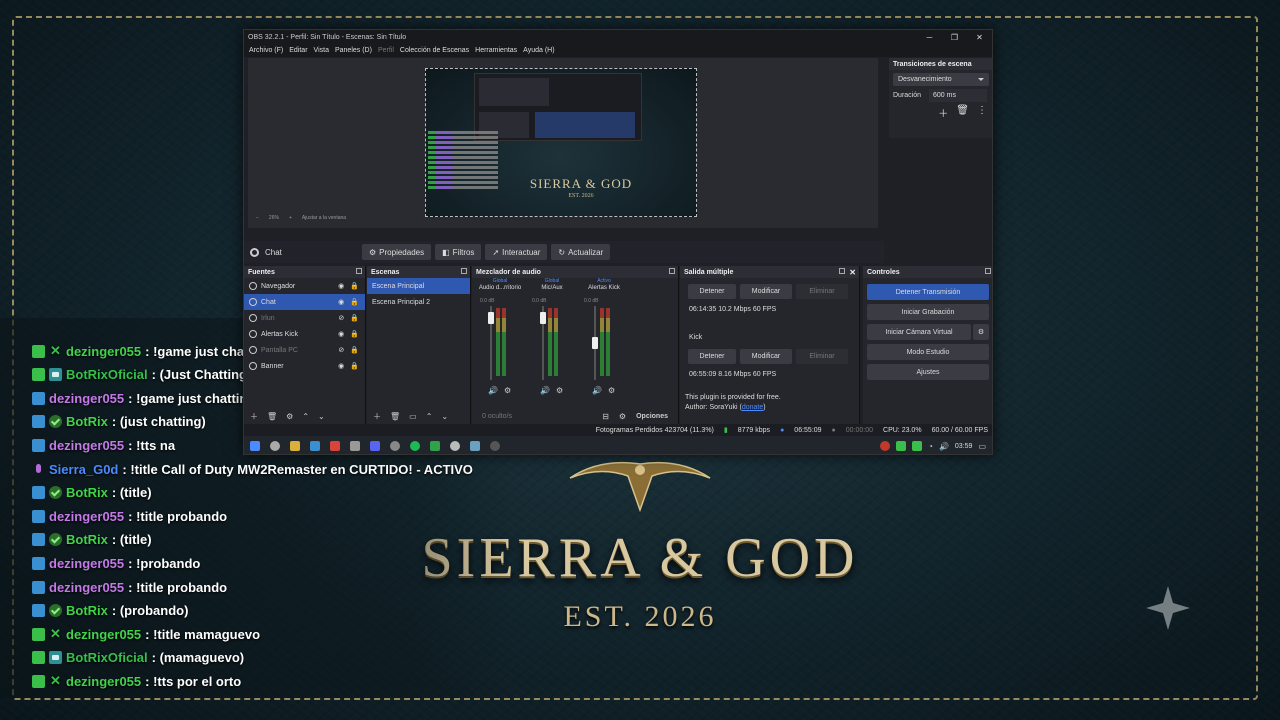 The image size is (1280, 720). Describe the element at coordinates (822, 291) in the screenshot. I see `remove-target1-button: Eliminar` at that location.